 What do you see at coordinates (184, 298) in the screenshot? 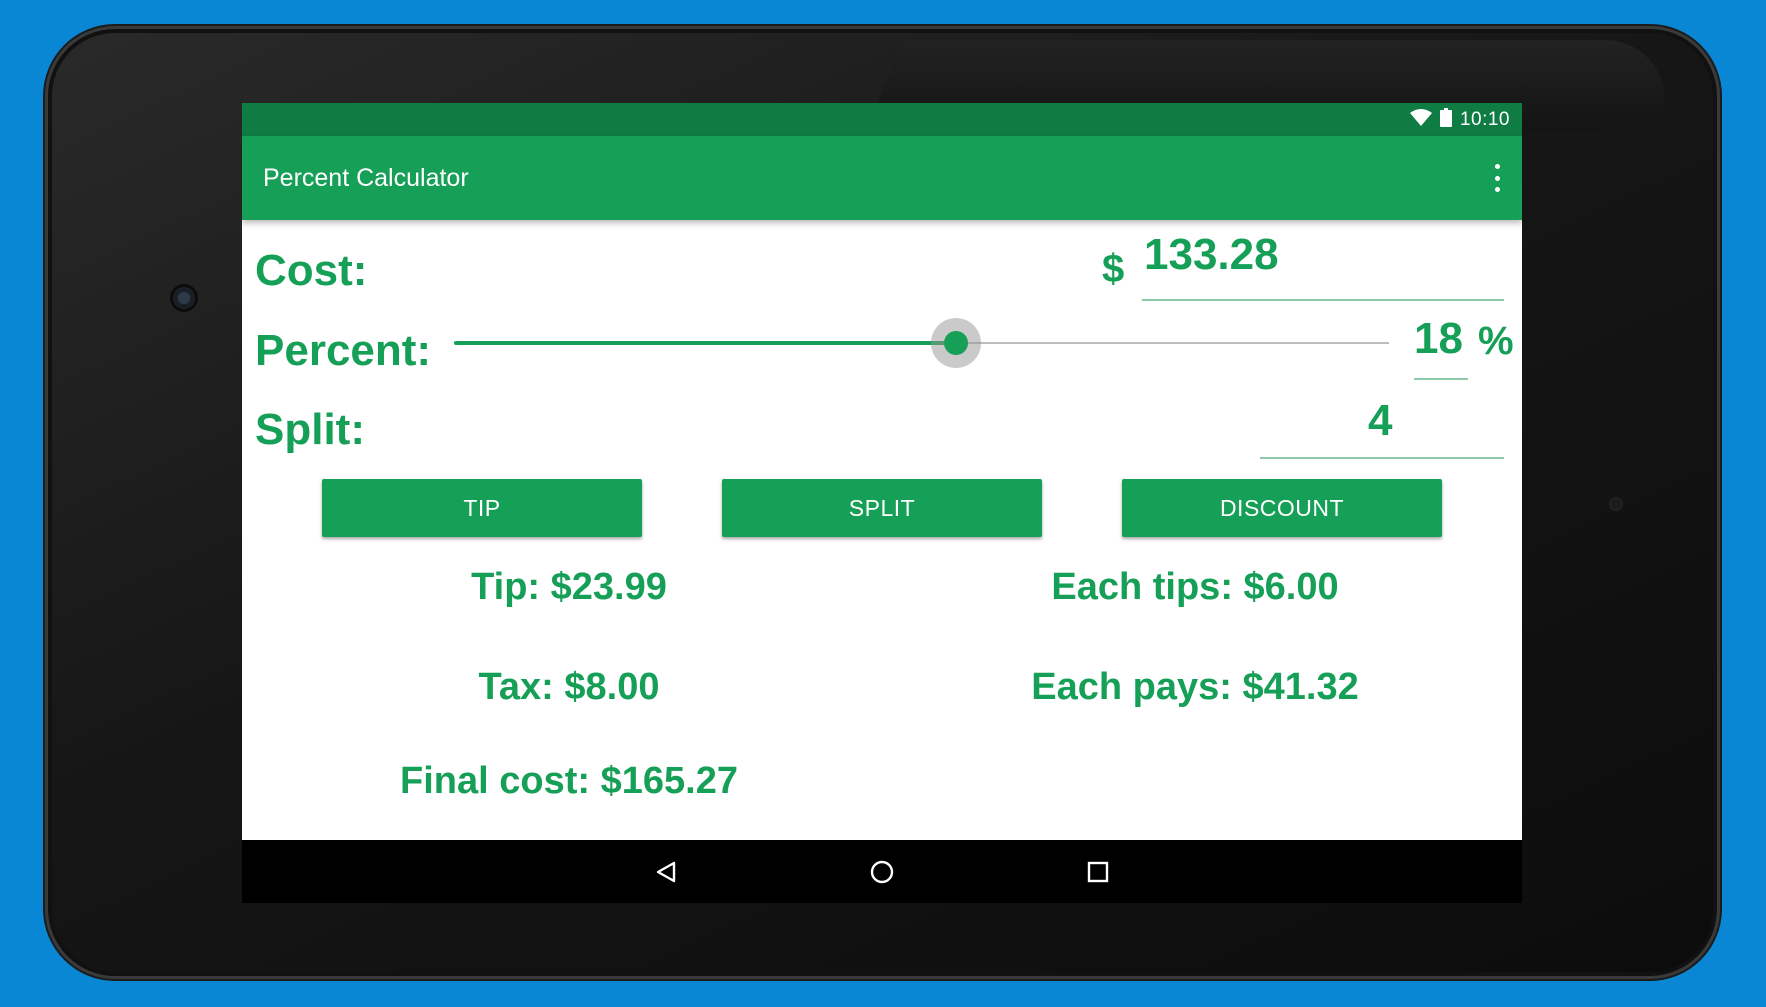
I see `front-camera` at bounding box center [184, 298].